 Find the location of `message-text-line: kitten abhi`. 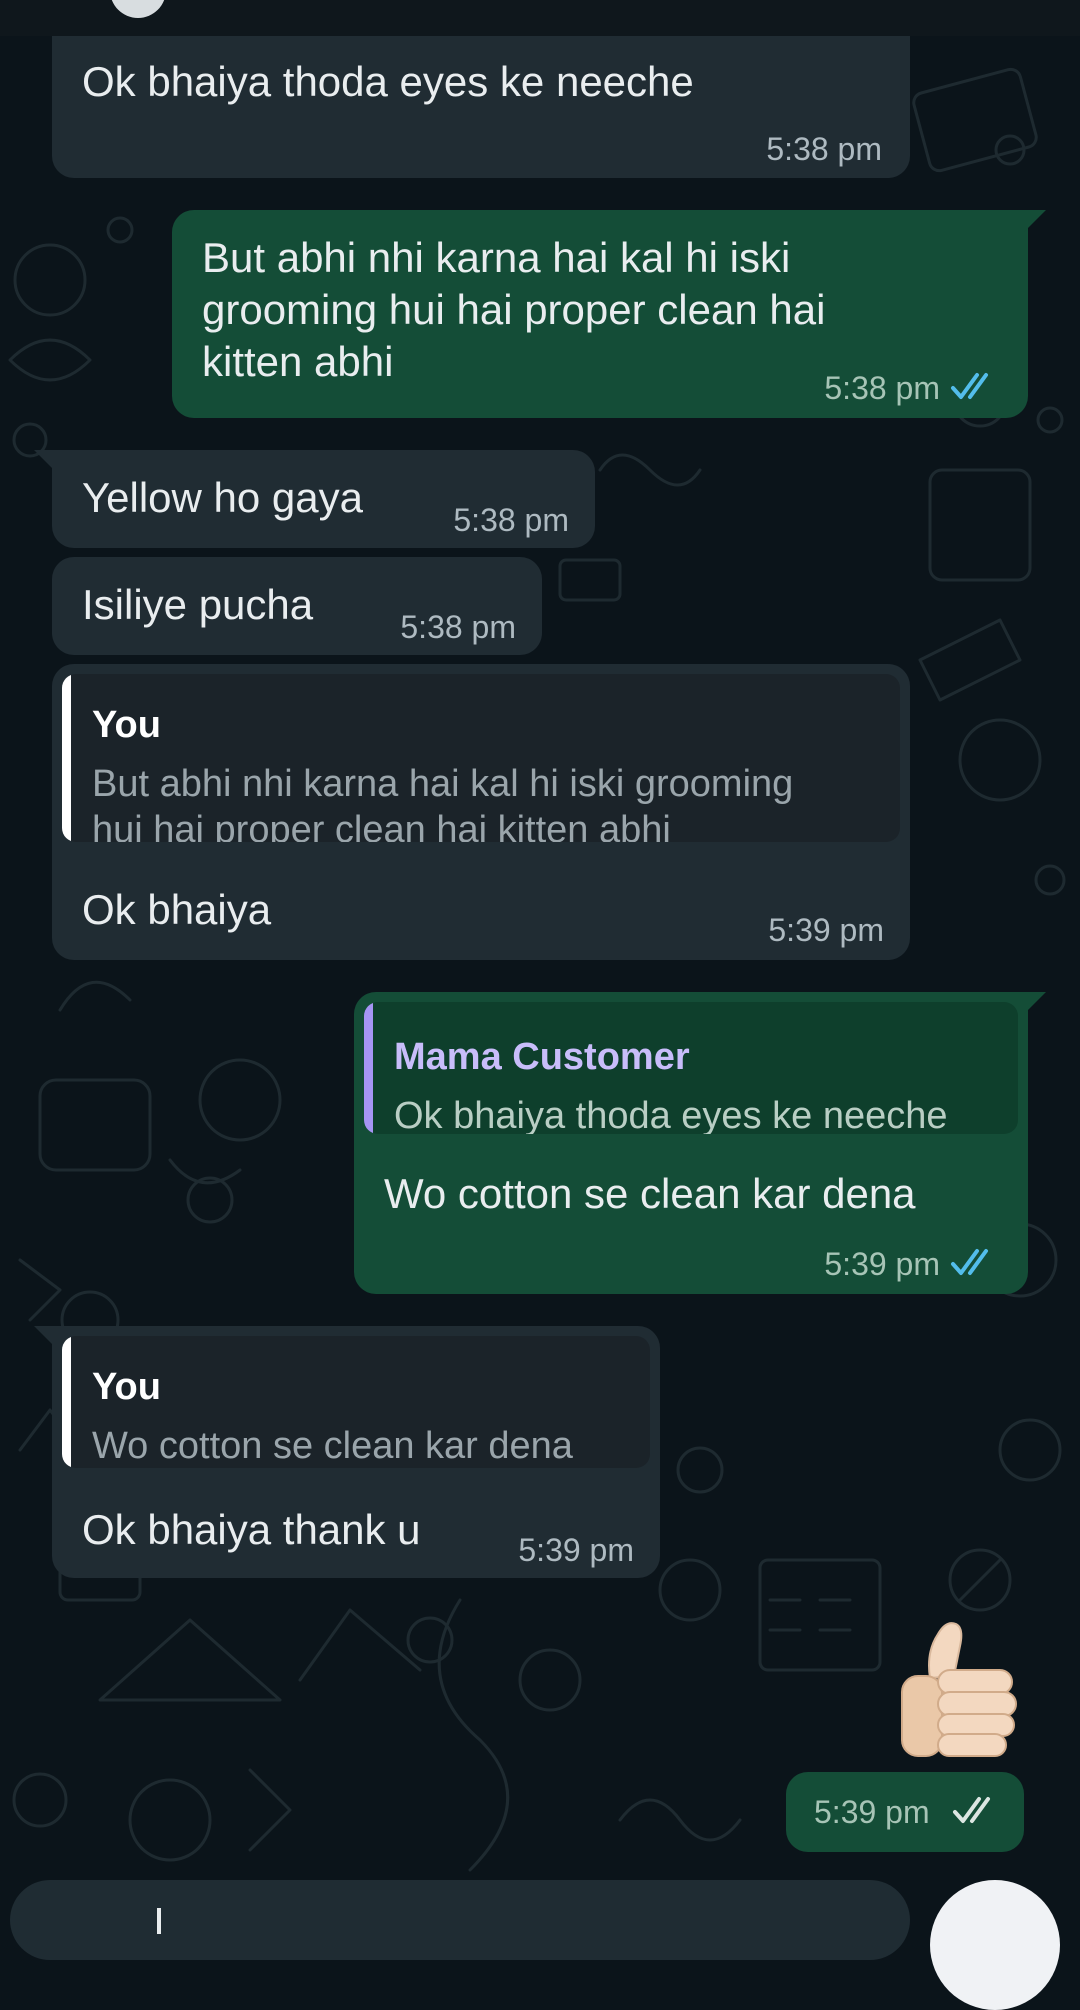

message-text-line: kitten abhi is located at coordinates (298, 361).